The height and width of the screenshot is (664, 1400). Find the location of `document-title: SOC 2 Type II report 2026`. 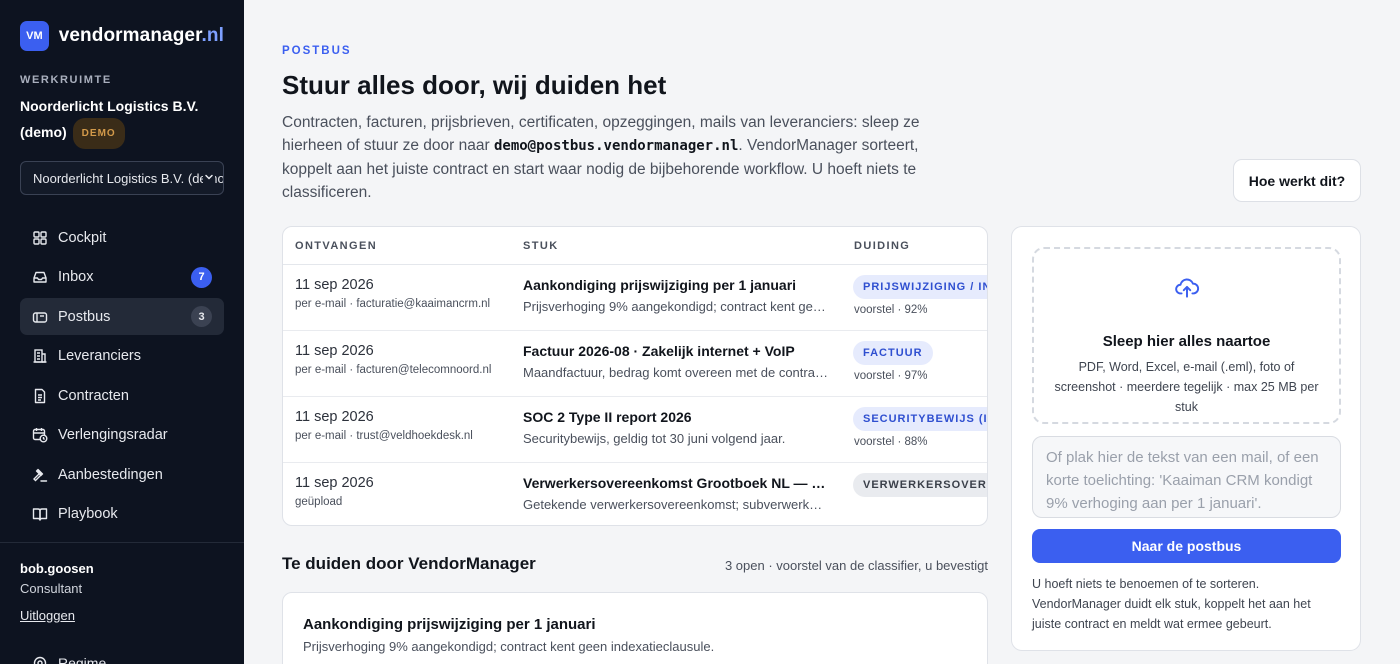

document-title: SOC 2 Type II report 2026 is located at coordinates (607, 417).